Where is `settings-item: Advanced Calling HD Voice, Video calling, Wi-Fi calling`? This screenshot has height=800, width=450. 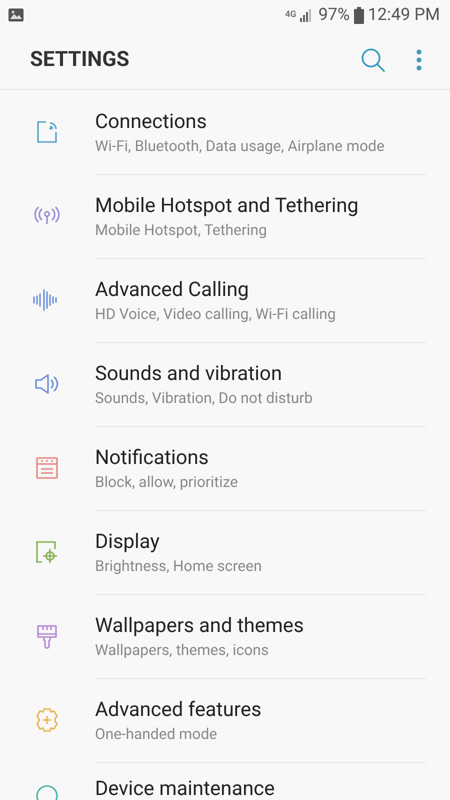
settings-item: Advanced Calling HD Voice, Video calling, Wi-Fi calling is located at coordinates (225, 300).